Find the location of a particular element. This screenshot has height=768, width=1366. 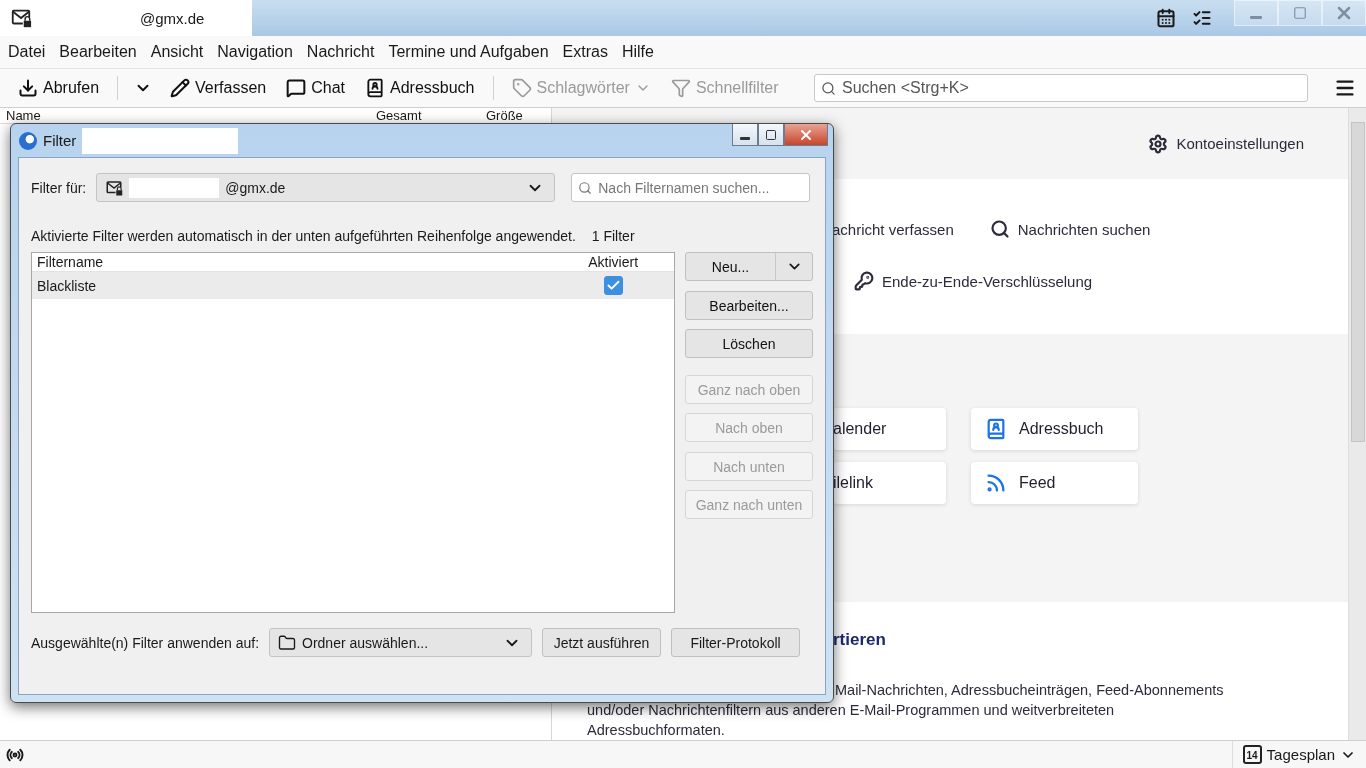

column-header: Name is located at coordinates (191, 115).